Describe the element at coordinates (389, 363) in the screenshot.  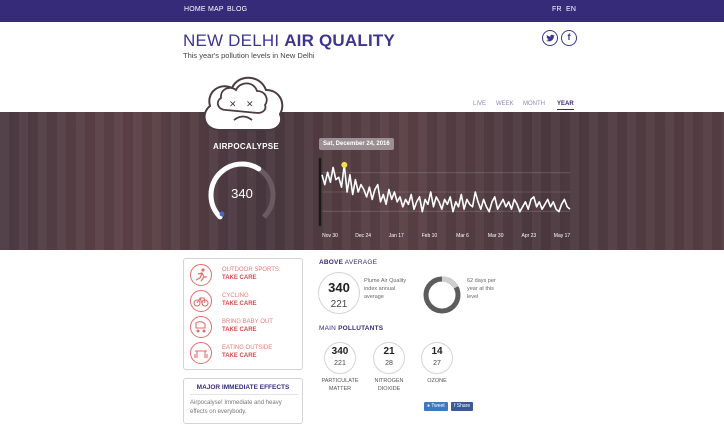
I see `pollutant-average: 28` at that location.